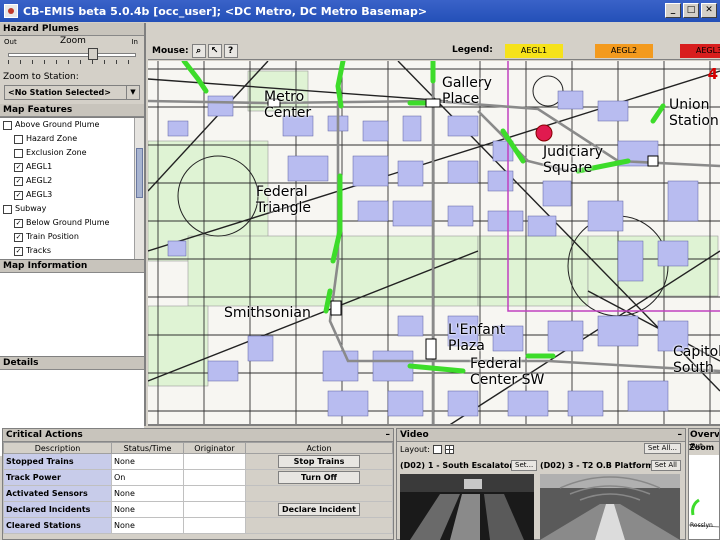 Image resolution: width=720 pixels, height=540 pixels. Describe the element at coordinates (449, 449) in the screenshot. I see `layout-grid-icon` at that location.